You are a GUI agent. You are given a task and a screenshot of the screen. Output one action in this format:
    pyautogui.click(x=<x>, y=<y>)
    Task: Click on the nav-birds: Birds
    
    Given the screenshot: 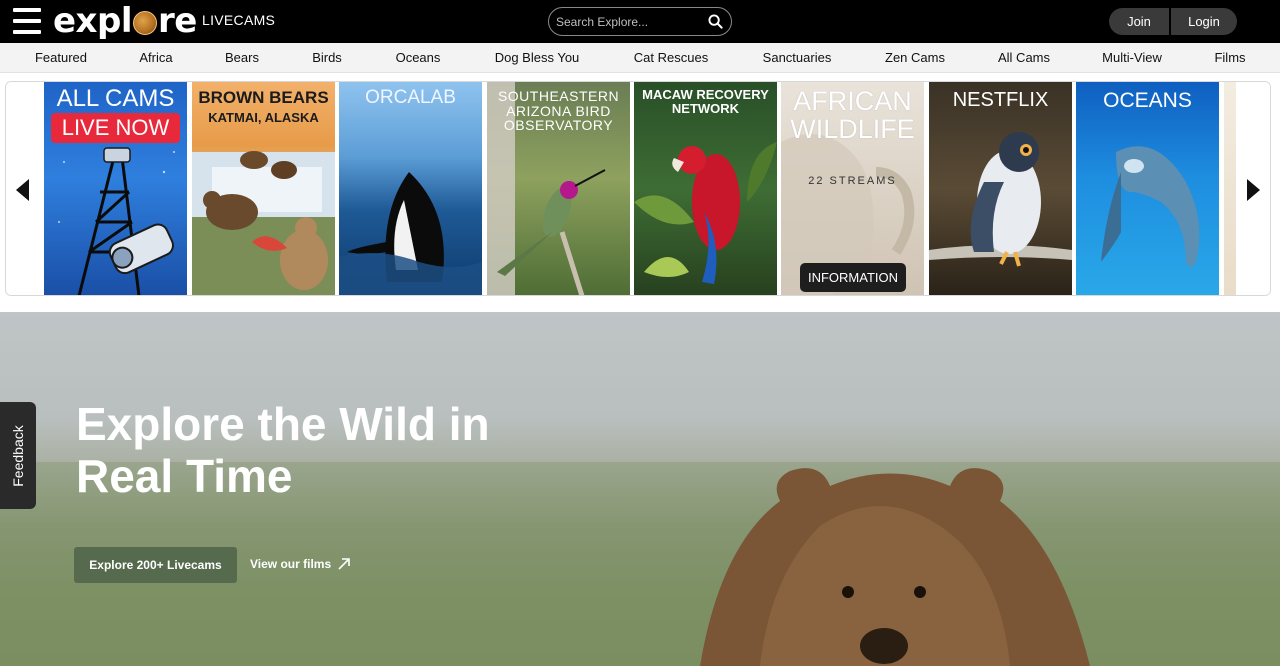 What is the action you would take?
    pyautogui.click(x=327, y=57)
    